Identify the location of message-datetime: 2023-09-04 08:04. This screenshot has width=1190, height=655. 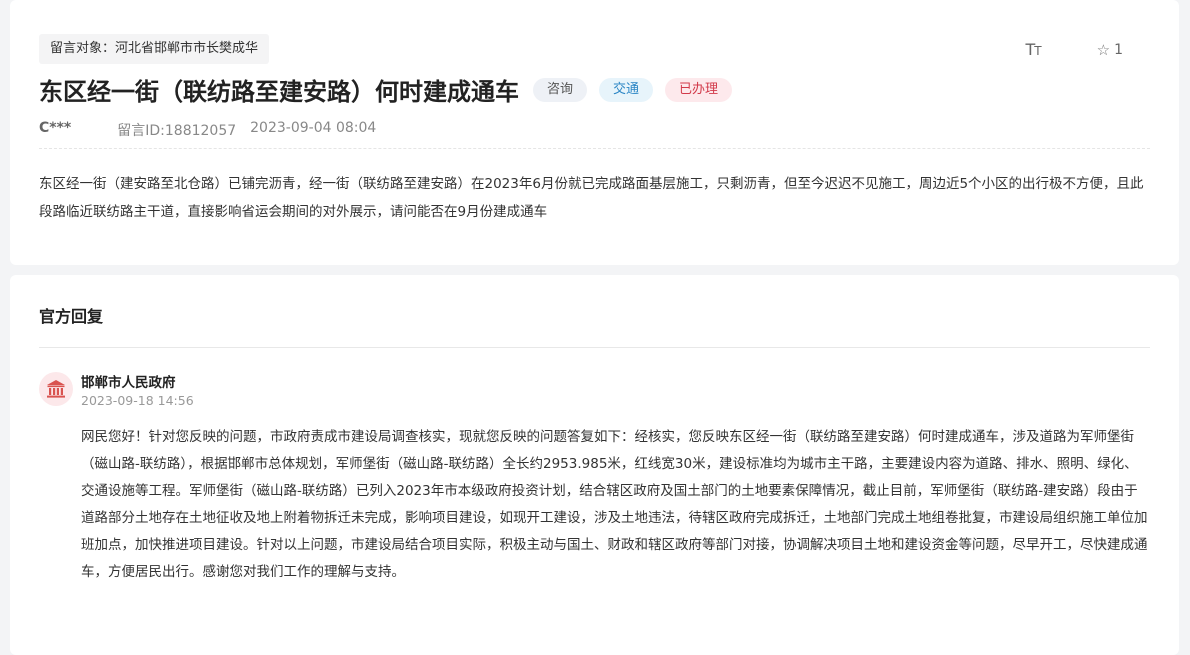
(313, 128).